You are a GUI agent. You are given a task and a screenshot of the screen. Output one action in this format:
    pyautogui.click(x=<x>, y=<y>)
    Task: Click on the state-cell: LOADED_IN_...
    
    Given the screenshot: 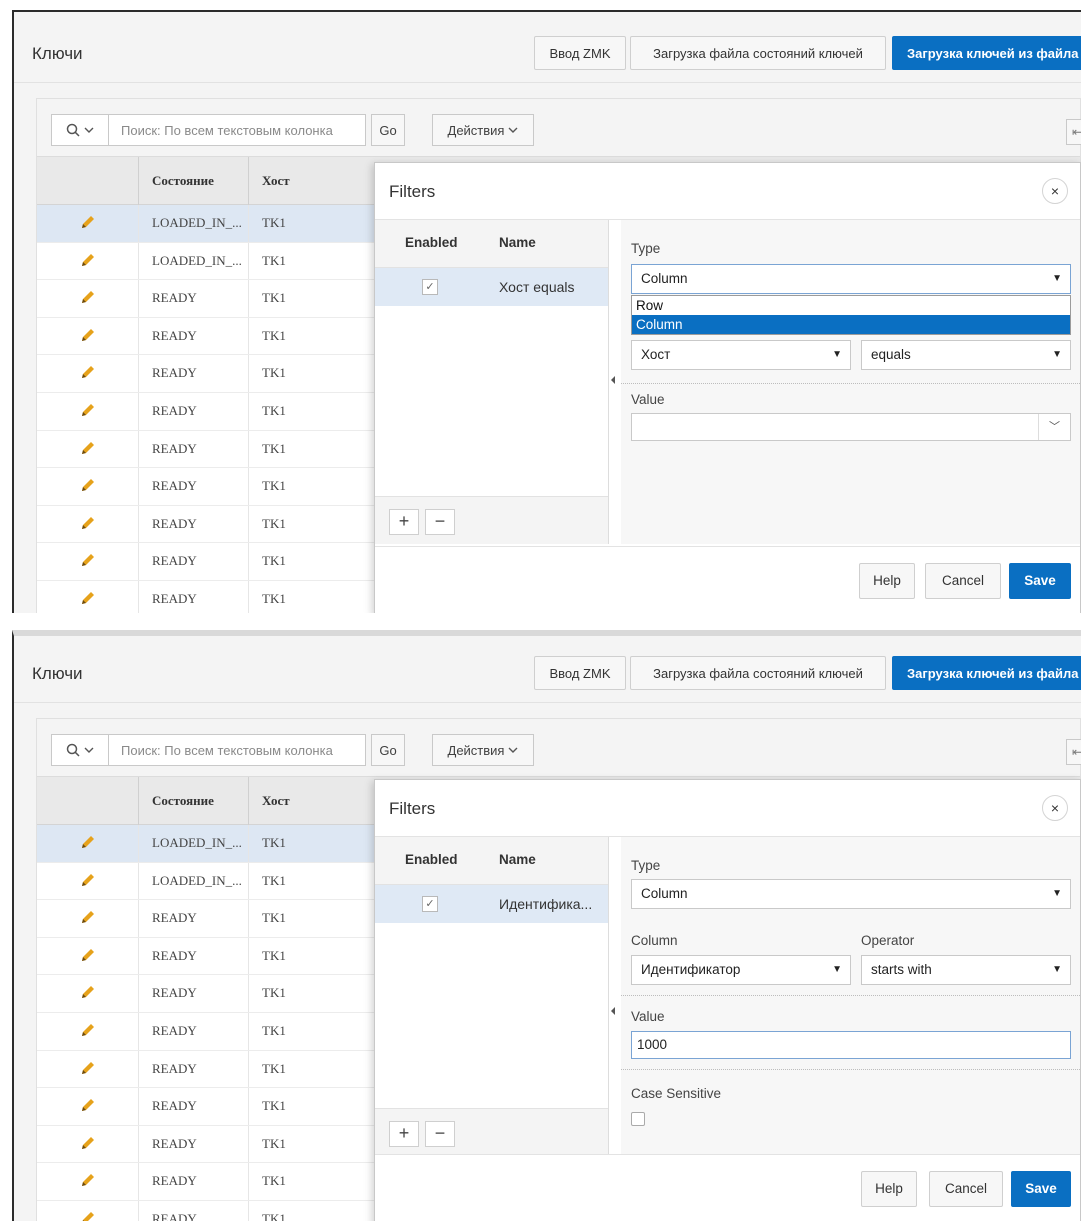 What is the action you would take?
    pyautogui.click(x=197, y=222)
    